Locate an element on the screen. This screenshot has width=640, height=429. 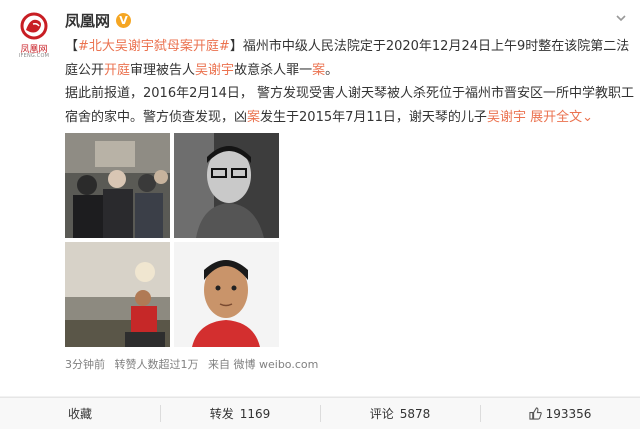
post-meta: 3分钟前 转赞人数超过1万 来自 微博 weibo.com is located at coordinates (194, 364).